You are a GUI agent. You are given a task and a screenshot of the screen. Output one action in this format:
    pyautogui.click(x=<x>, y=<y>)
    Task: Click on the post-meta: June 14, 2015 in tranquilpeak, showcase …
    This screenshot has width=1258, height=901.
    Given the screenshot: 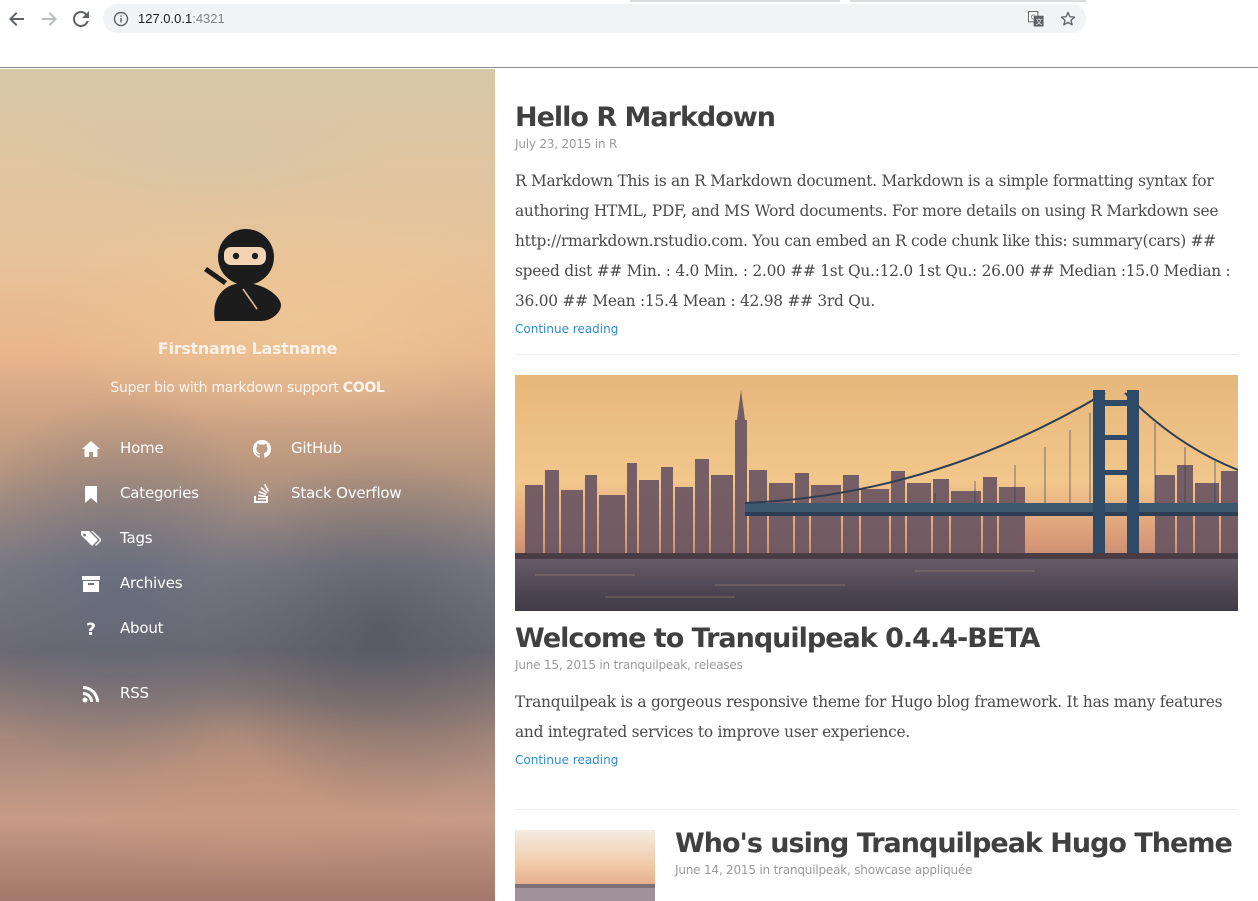 What is the action you would take?
    pyautogui.click(x=956, y=870)
    